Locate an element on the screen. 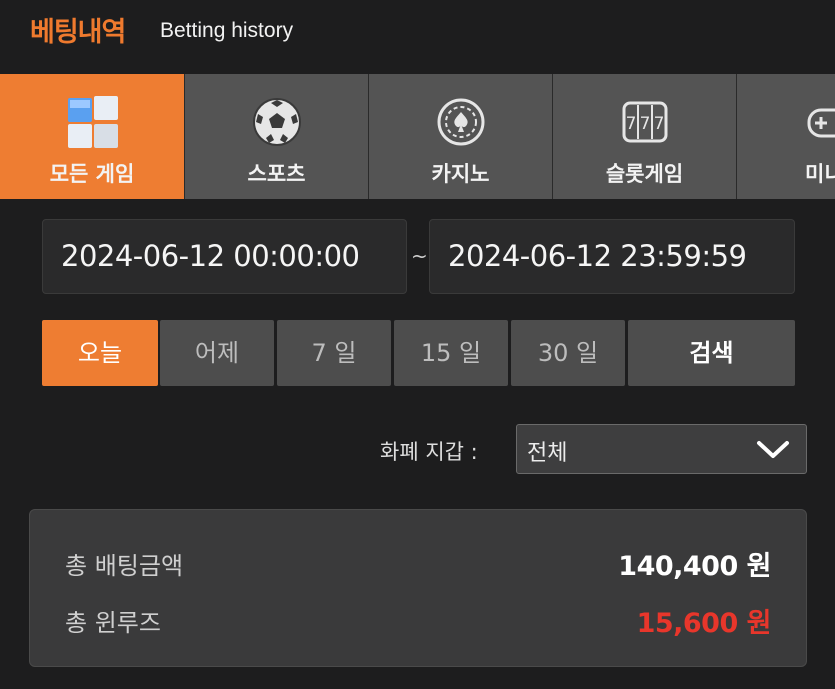 The image size is (835, 689). start-date-input: 2024-06-12 00:00:00 is located at coordinates (224, 256).